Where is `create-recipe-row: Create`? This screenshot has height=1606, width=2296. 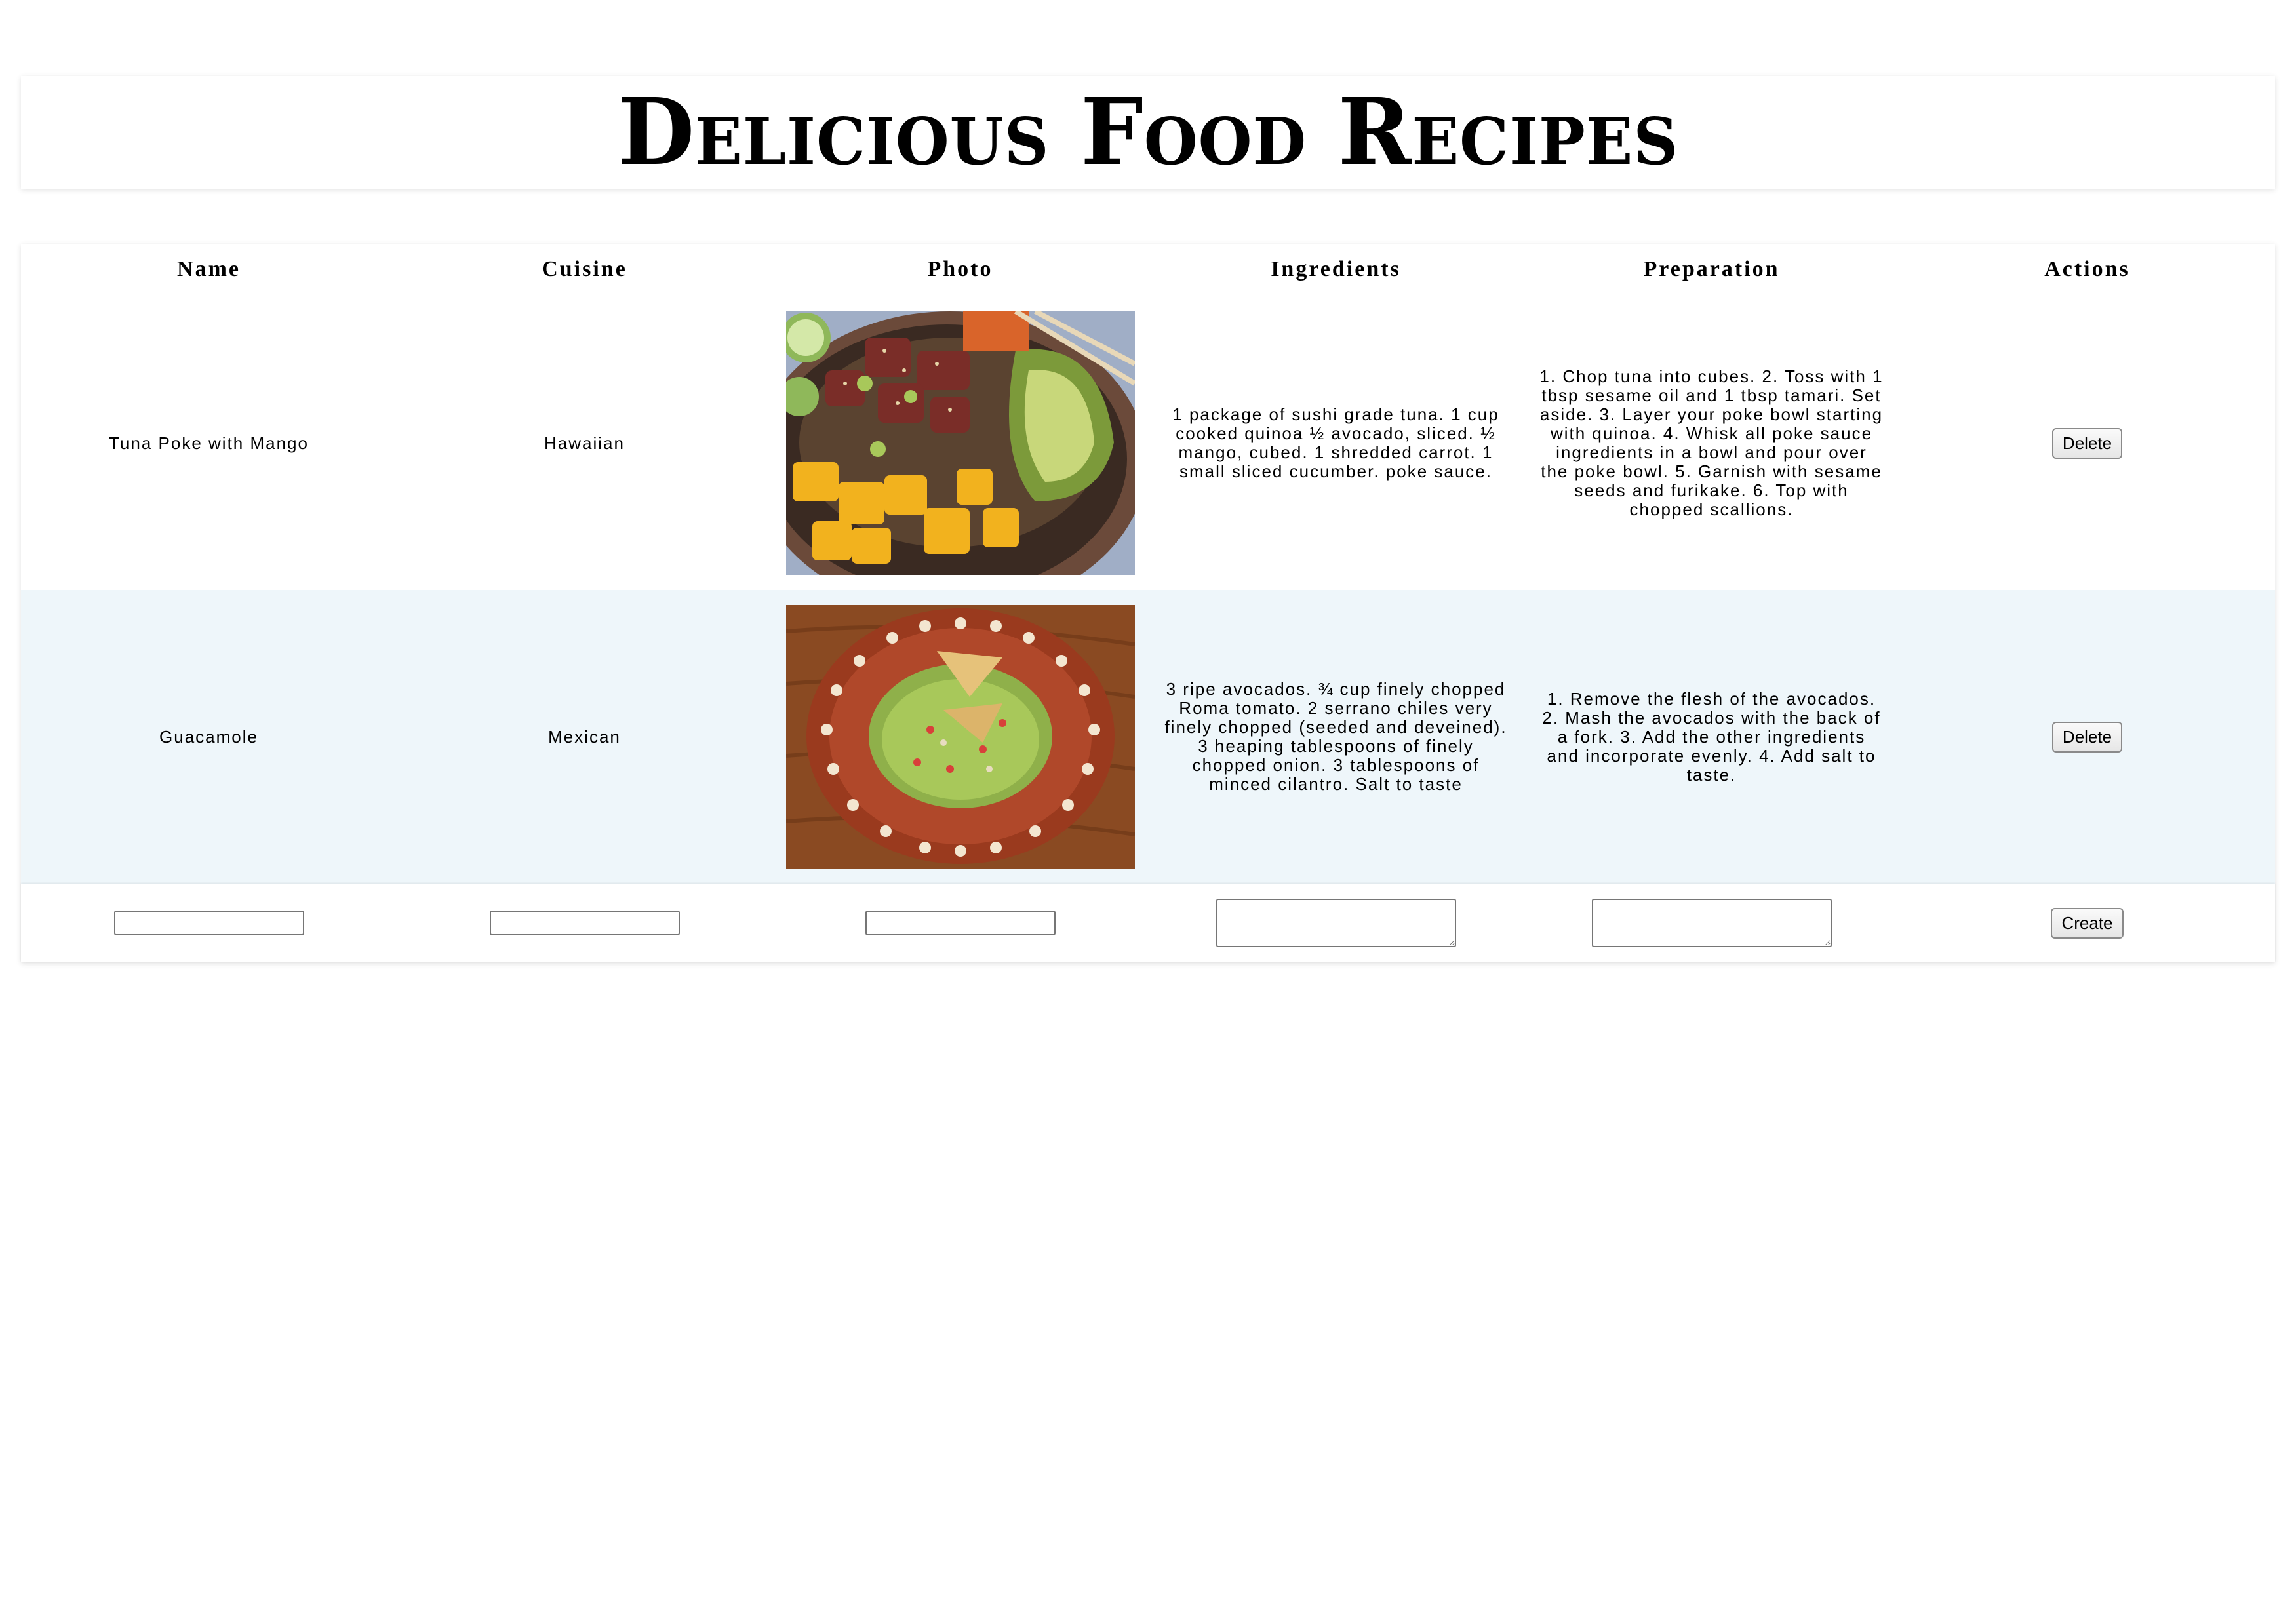
create-recipe-row: Create is located at coordinates (1148, 923).